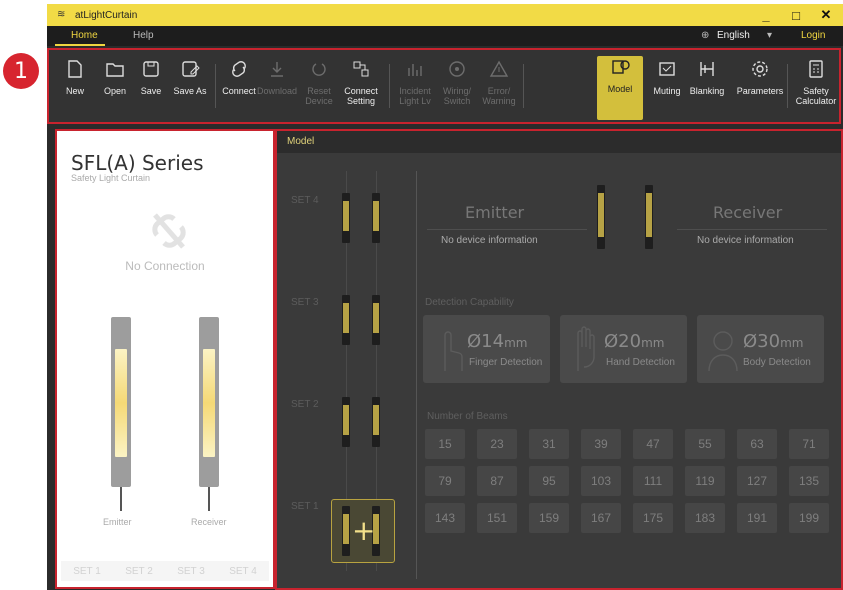 Image resolution: width=843 pixels, height=590 pixels. I want to click on capability-body-unit: mm, so click(792, 343).